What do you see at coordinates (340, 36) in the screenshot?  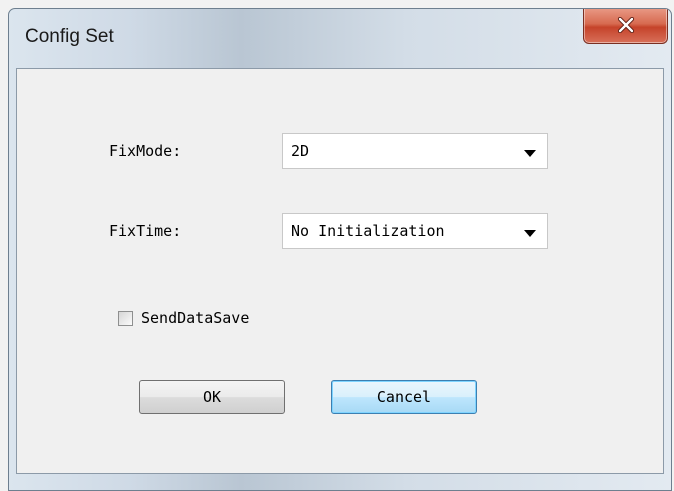 I see `title-bar: Config Set` at bounding box center [340, 36].